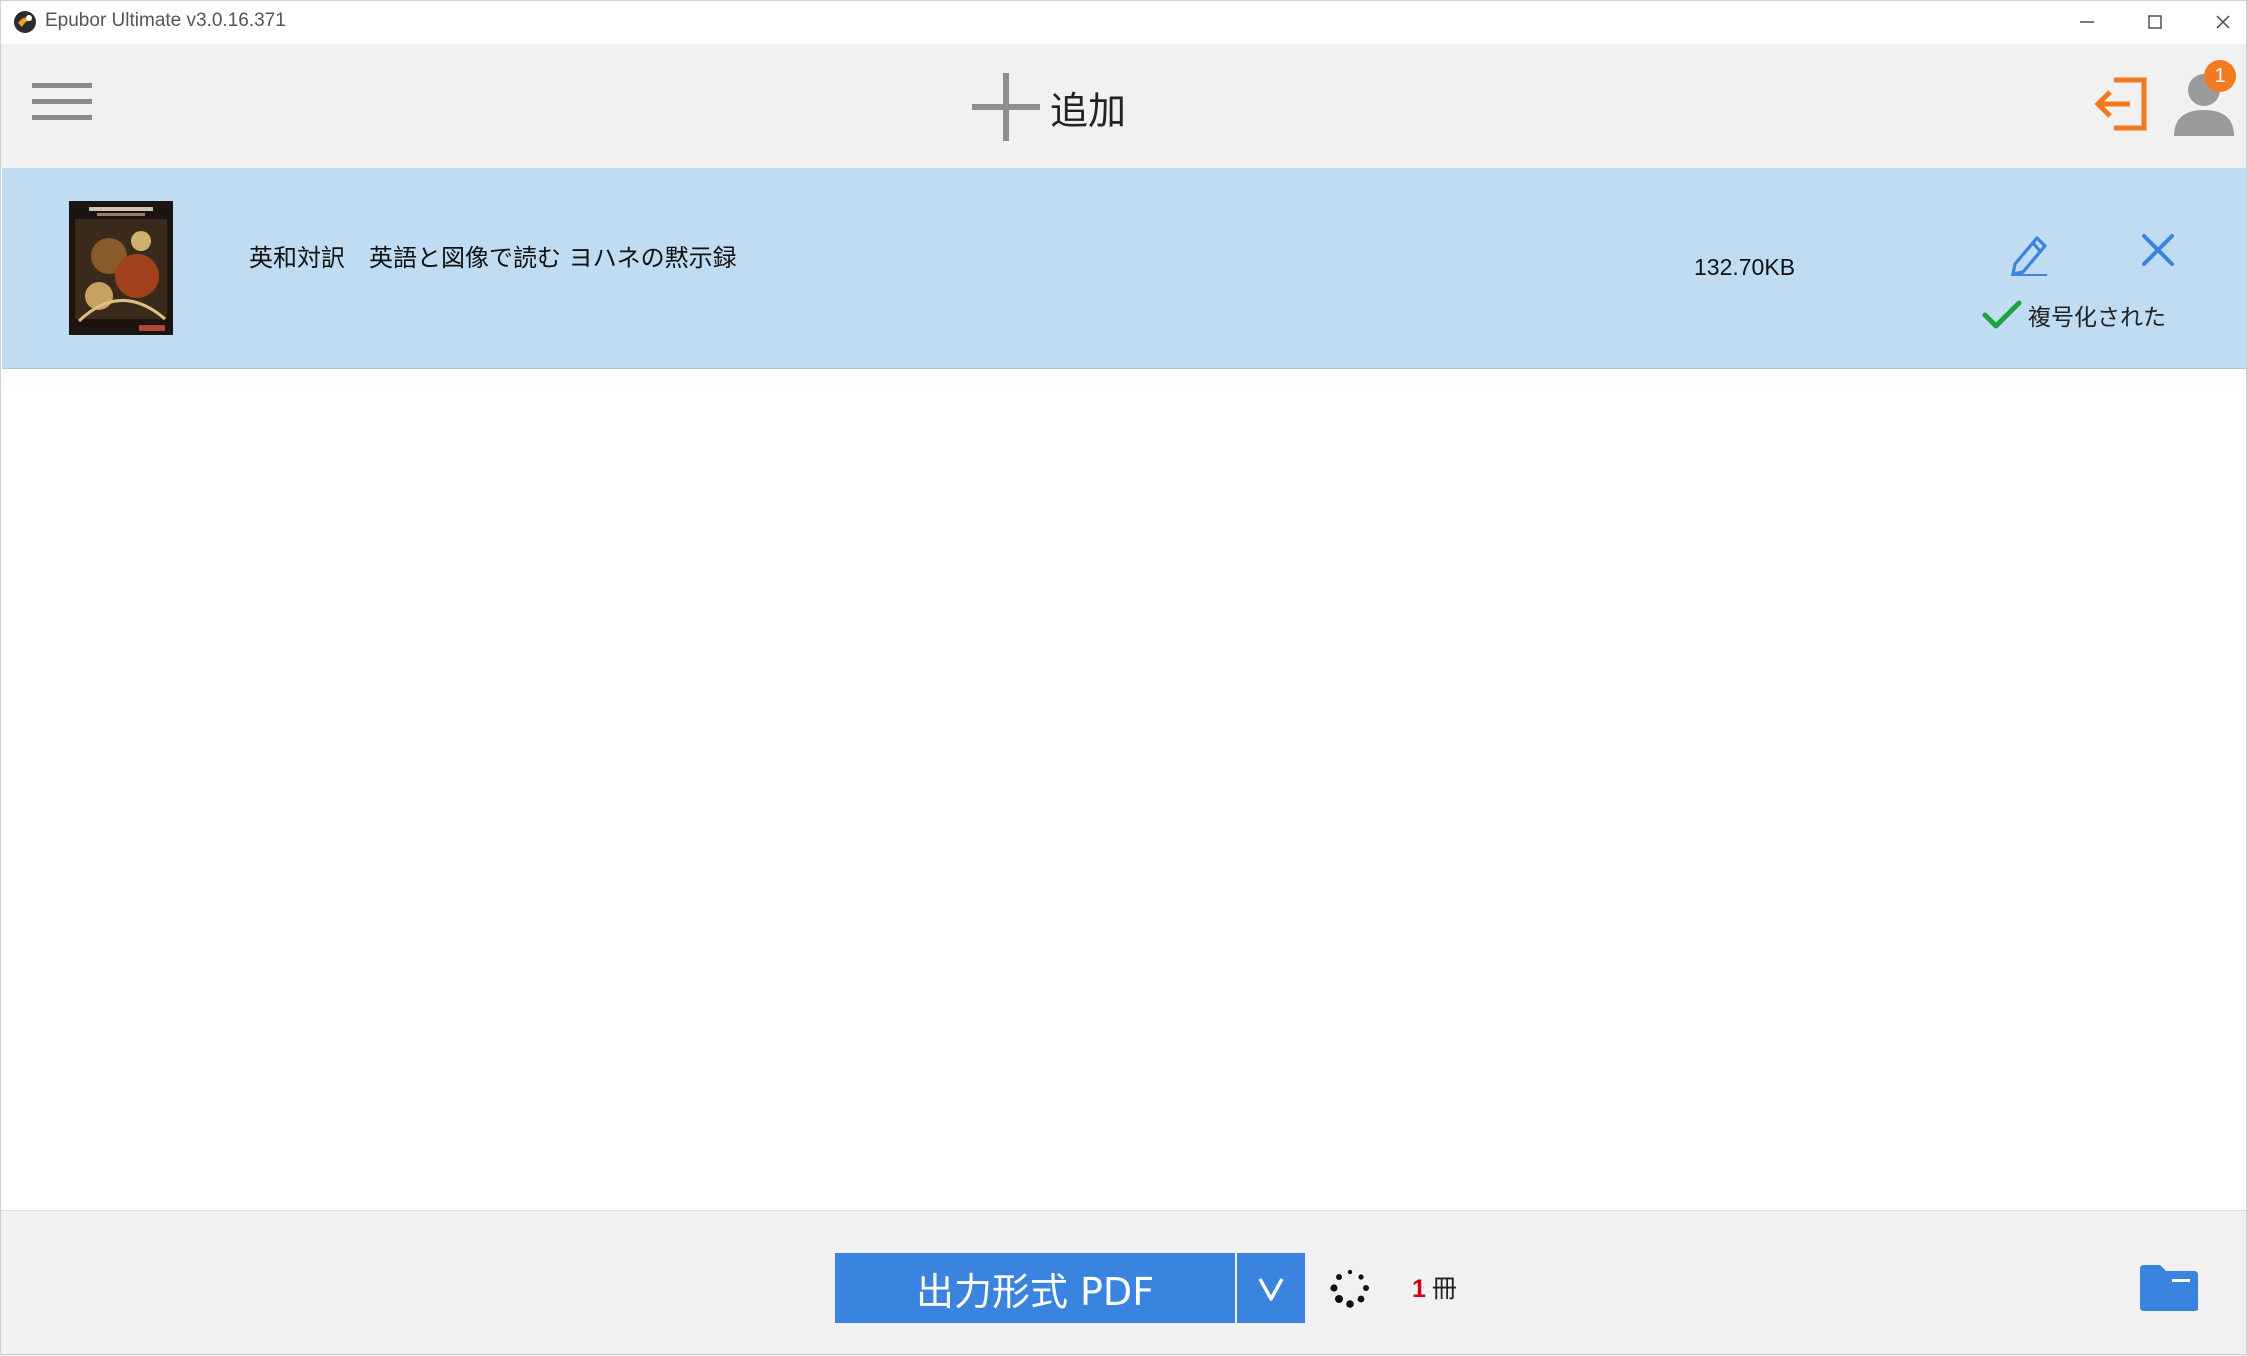 The image size is (2247, 1356). What do you see at coordinates (1048, 107) in the screenshot?
I see `add-button: 追加` at bounding box center [1048, 107].